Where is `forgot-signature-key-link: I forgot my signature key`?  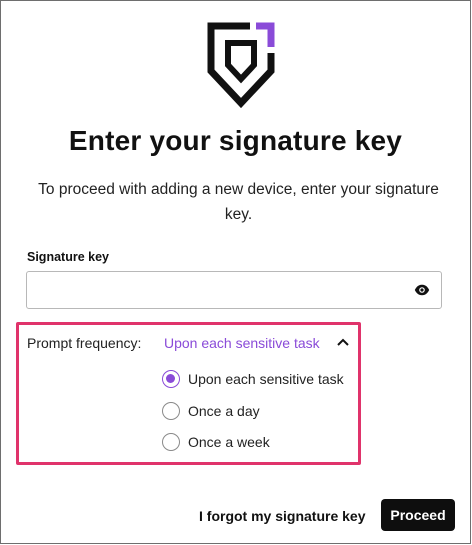
forgot-signature-key-link: I forgot my signature key is located at coordinates (282, 516).